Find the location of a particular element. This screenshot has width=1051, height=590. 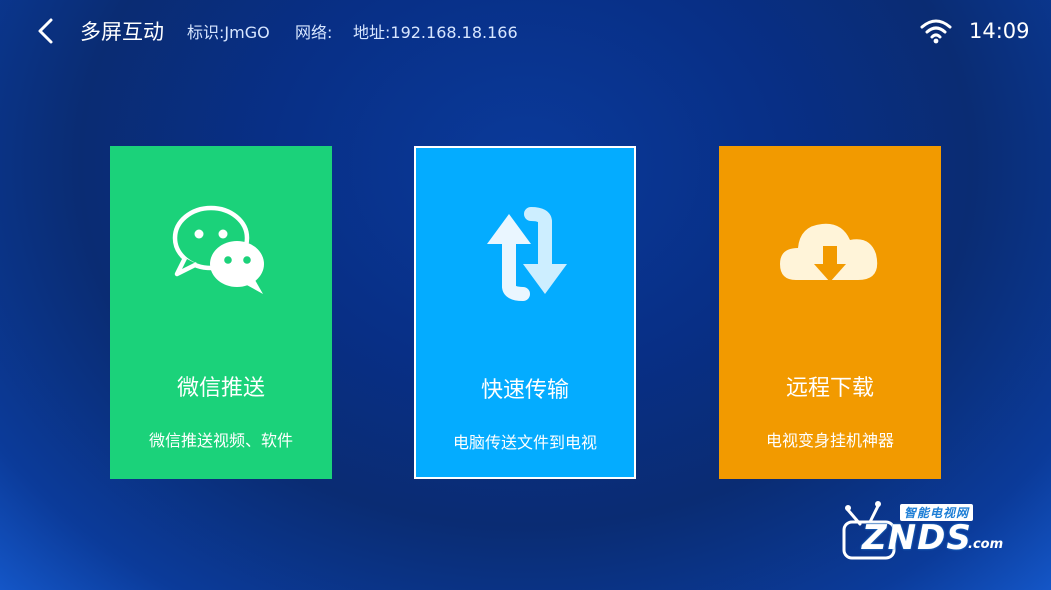

card-description: 电脑传送文件到电视 is located at coordinates (524, 442).